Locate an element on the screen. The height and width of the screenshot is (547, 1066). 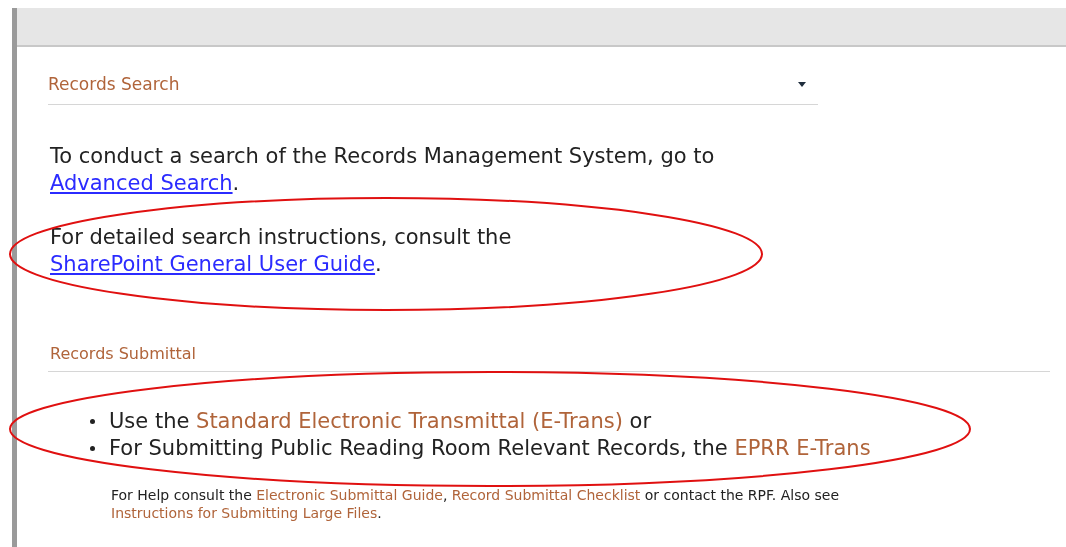
paragraph: To conduct a search of the Records Management System, go to Advanced Search. is located at coordinates (383, 169).